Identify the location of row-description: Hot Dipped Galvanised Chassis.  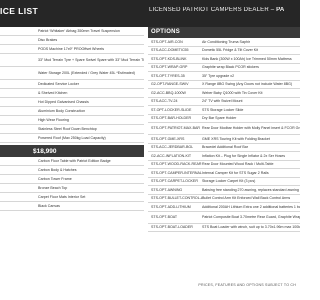
(63, 101).